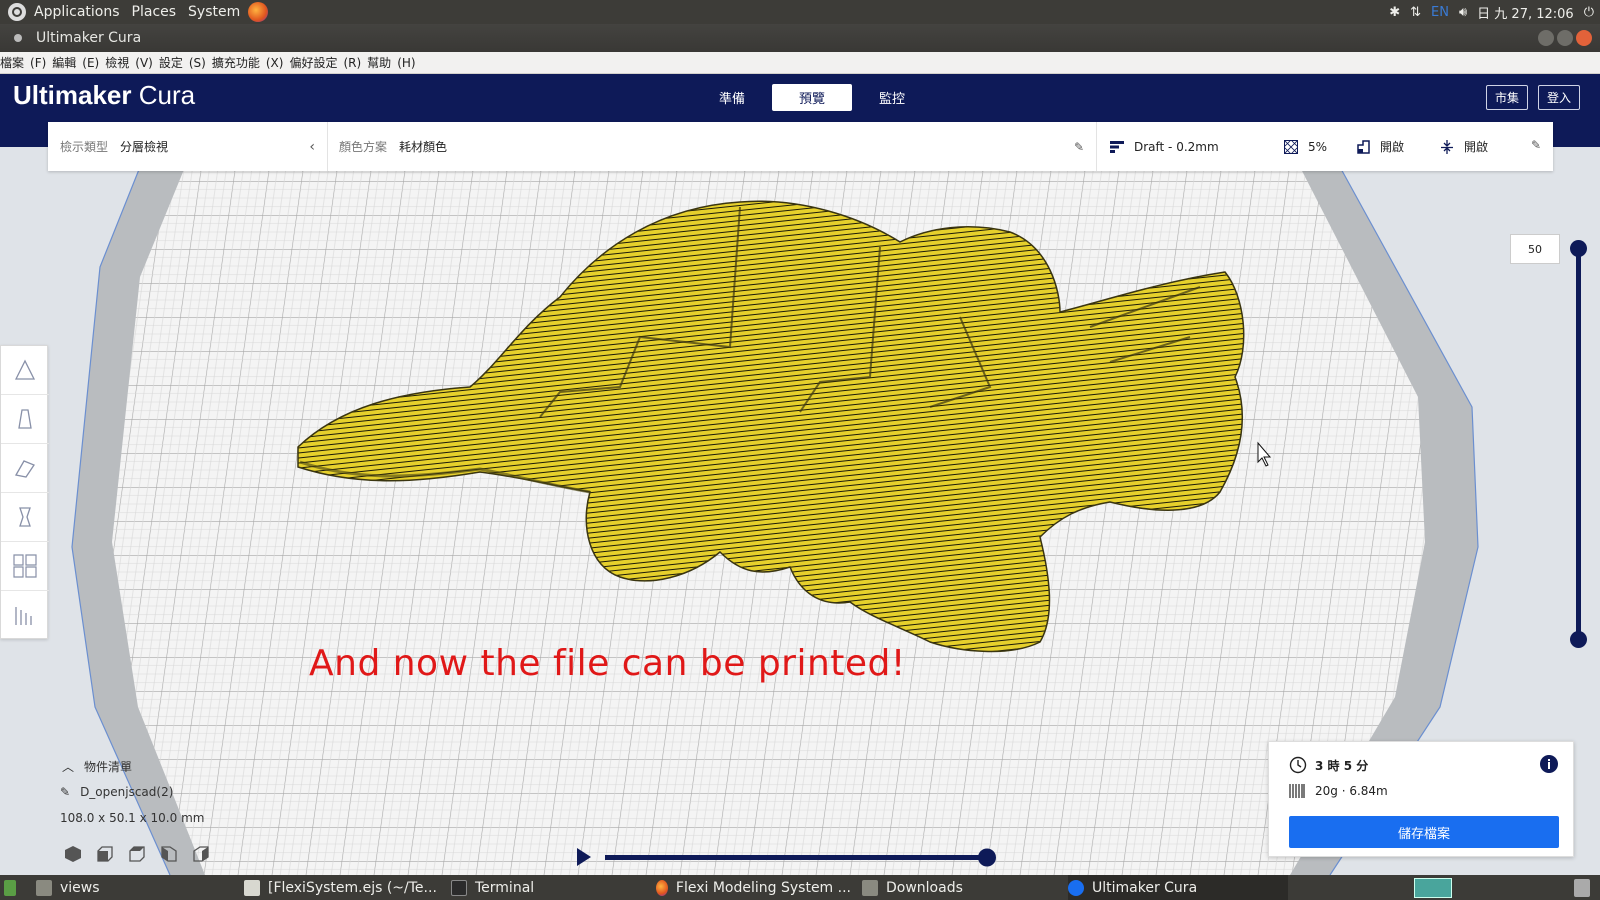  Describe the element at coordinates (1578, 639) in the screenshot. I see `layer-slider-bottom-handle` at that location.